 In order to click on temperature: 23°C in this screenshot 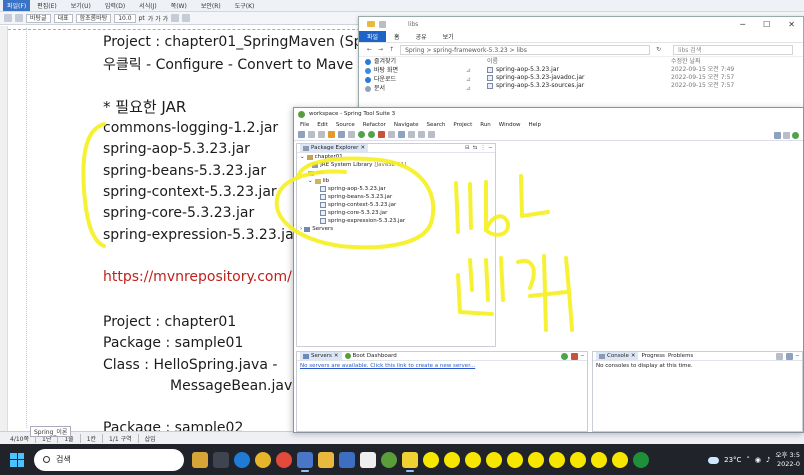, I will do `click(732, 460)`.